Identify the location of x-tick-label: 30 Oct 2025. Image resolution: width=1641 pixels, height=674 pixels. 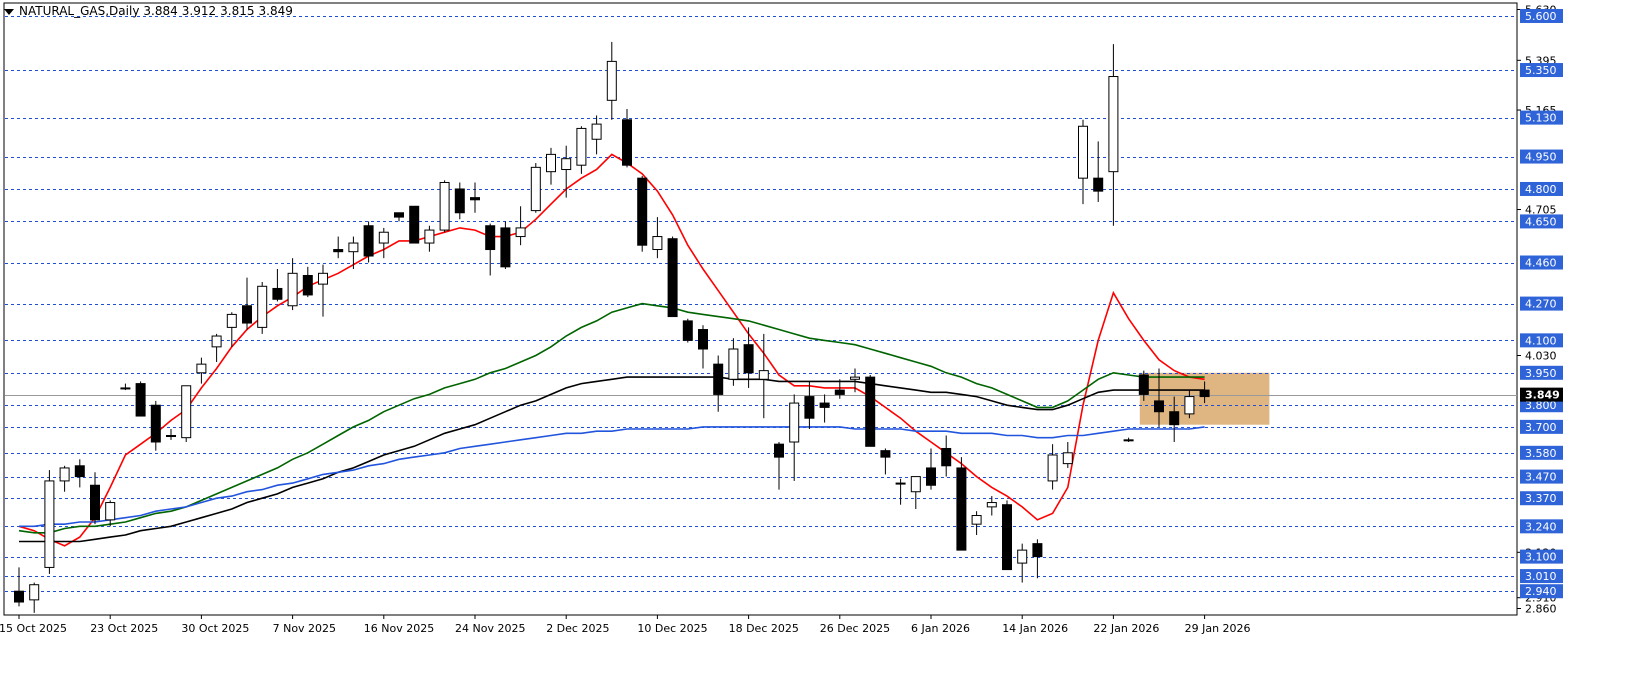
(215, 628).